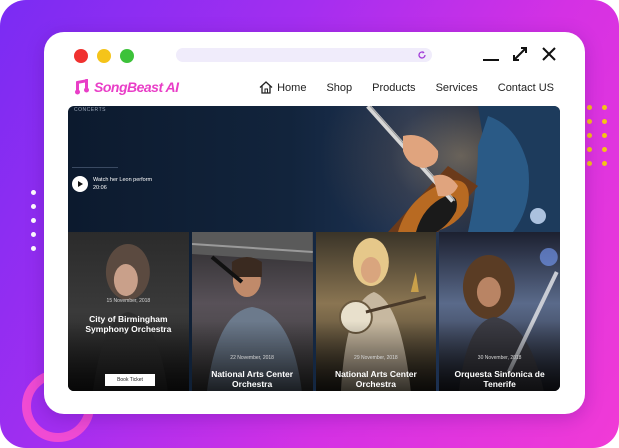 Image resolution: width=619 pixels, height=448 pixels. What do you see at coordinates (292, 87) in the screenshot?
I see `nav-item-label: Home` at bounding box center [292, 87].